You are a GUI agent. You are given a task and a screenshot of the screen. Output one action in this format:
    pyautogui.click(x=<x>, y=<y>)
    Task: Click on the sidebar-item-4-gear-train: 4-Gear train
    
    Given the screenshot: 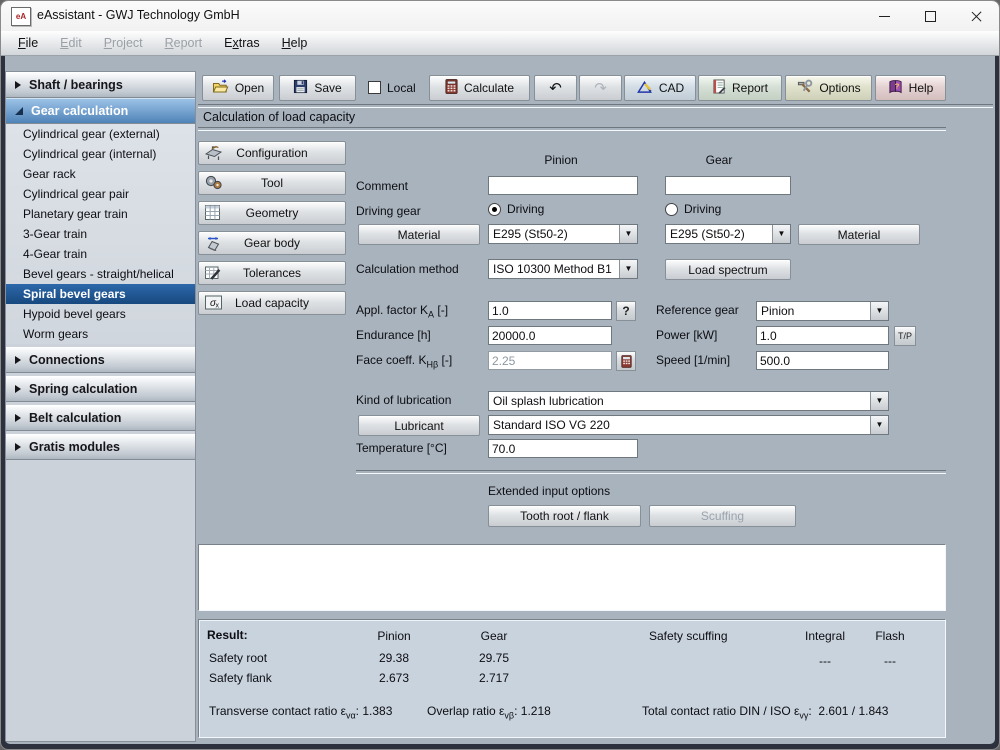 What is the action you would take?
    pyautogui.click(x=100, y=254)
    